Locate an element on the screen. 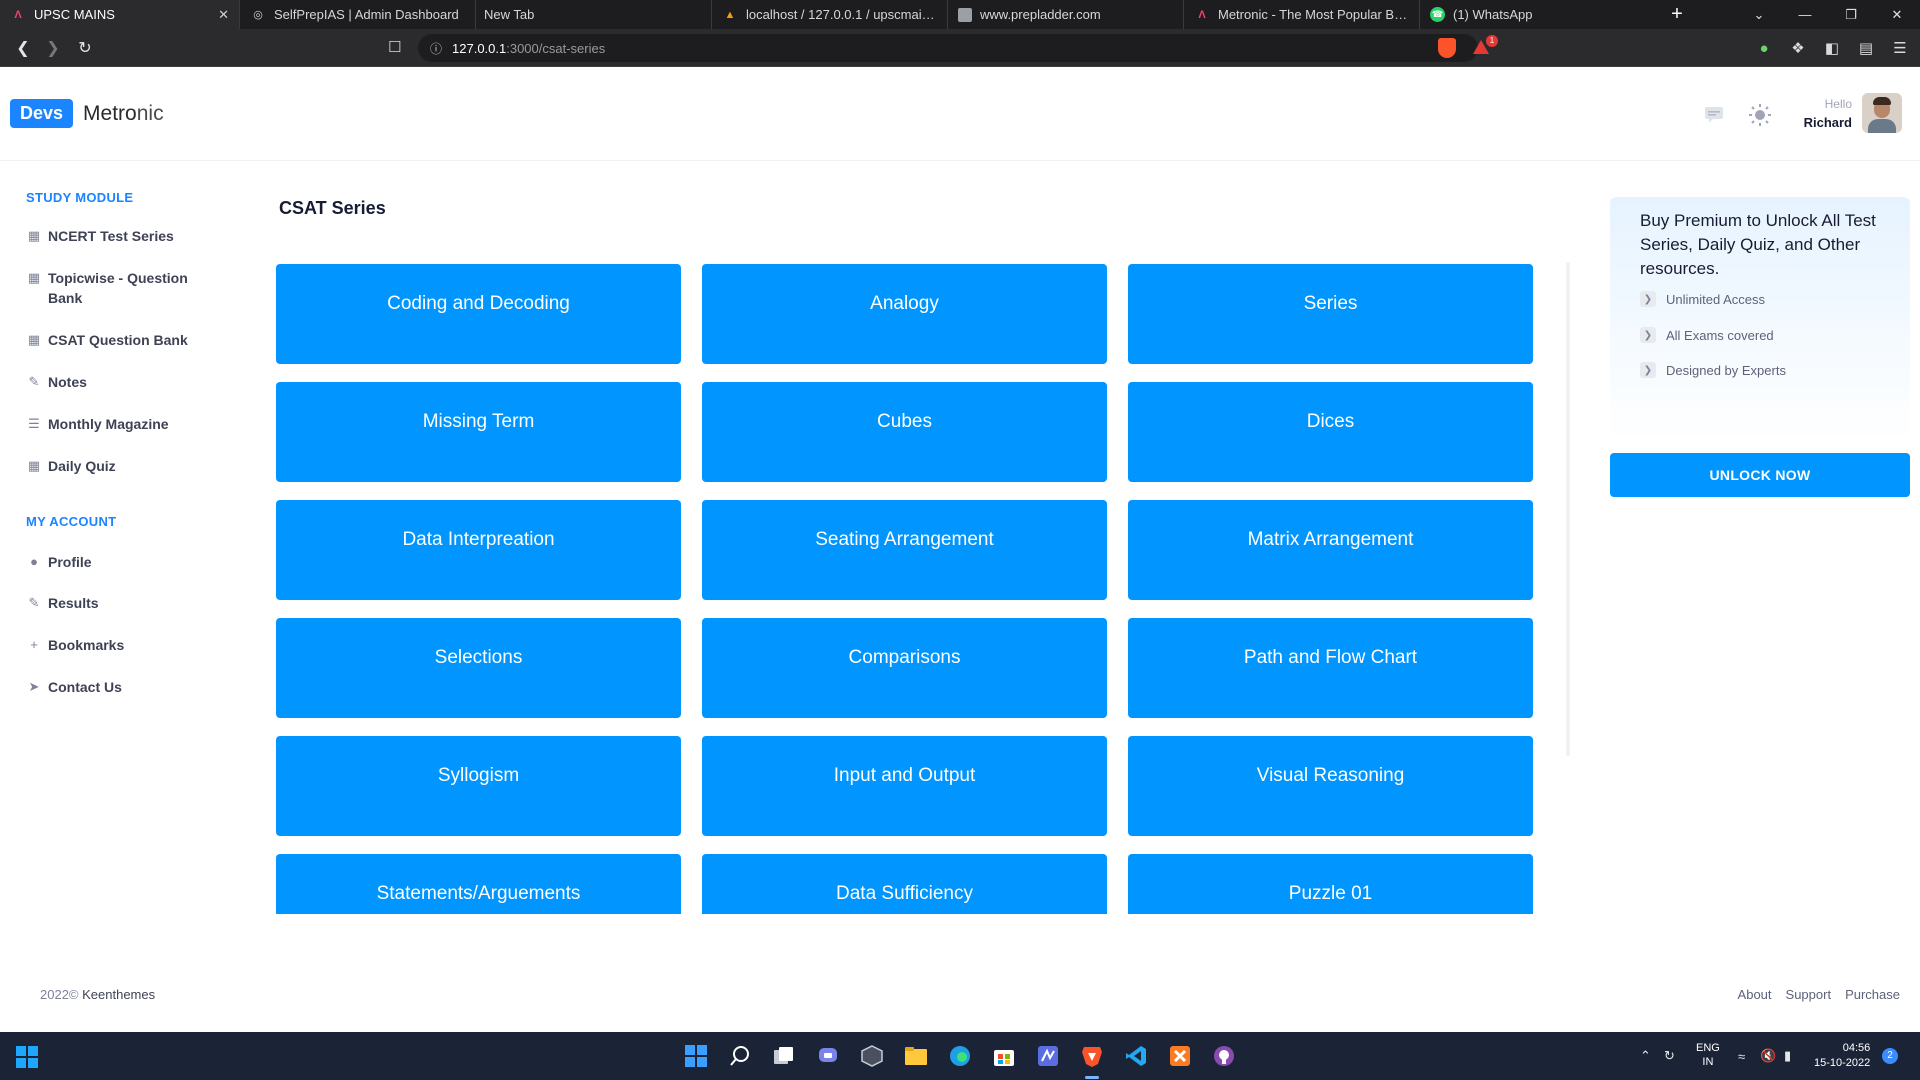 The height and width of the screenshot is (1080, 1920). tray-chevron-icon: ⌃ is located at coordinates (1645, 1056).